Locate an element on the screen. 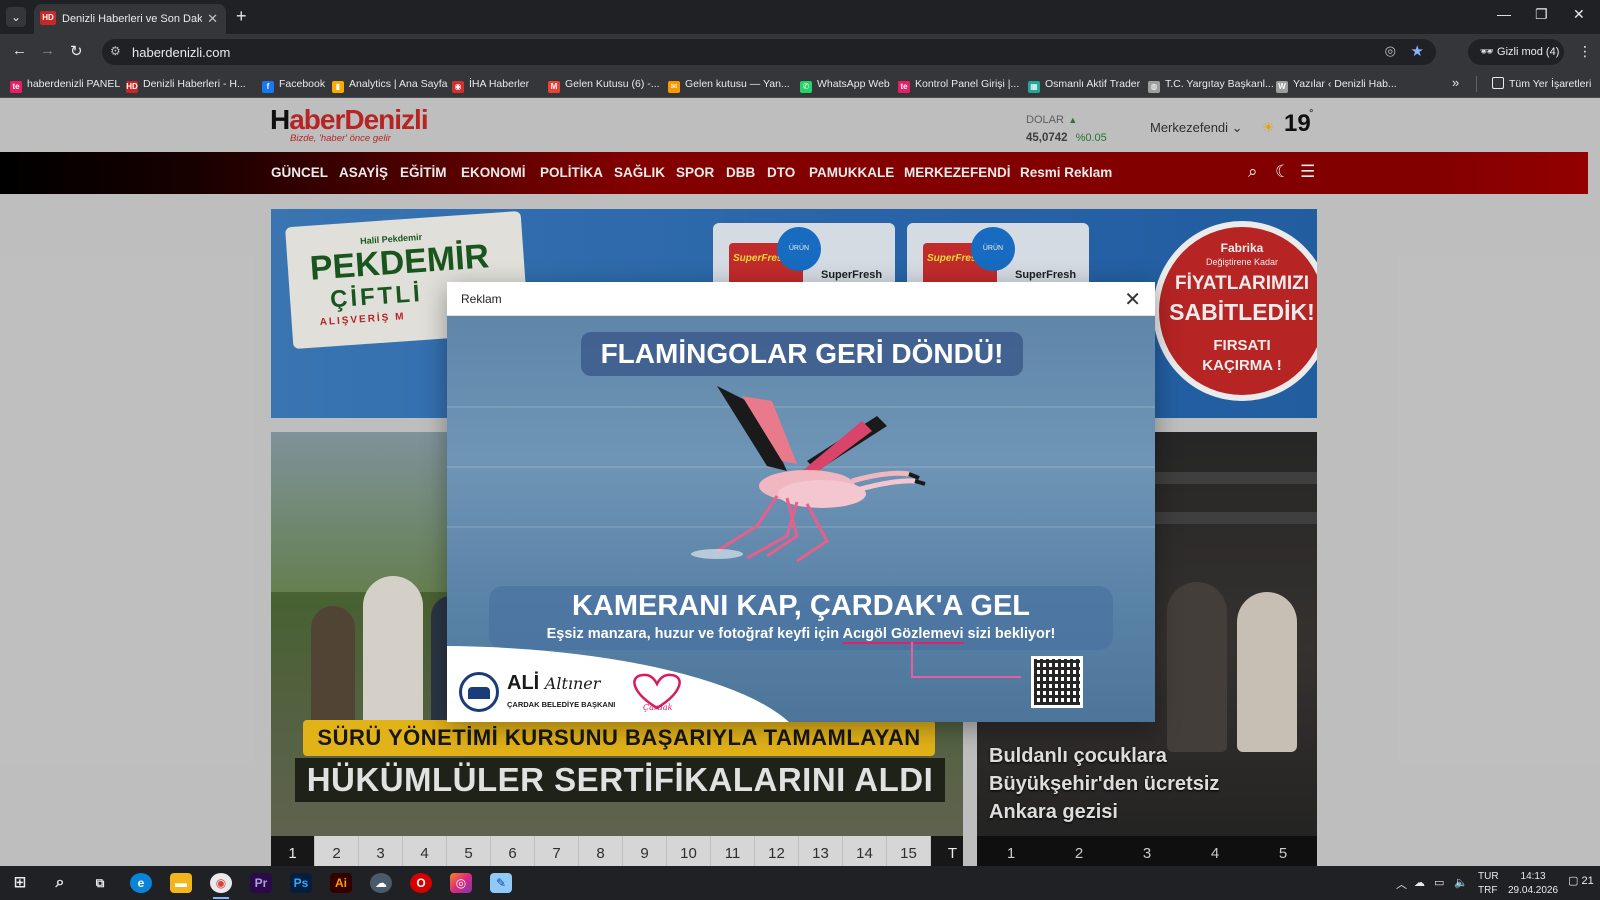 Image resolution: width=1600 pixels, height=900 pixels. bookmark-item: f Facebook is located at coordinates (294, 84).